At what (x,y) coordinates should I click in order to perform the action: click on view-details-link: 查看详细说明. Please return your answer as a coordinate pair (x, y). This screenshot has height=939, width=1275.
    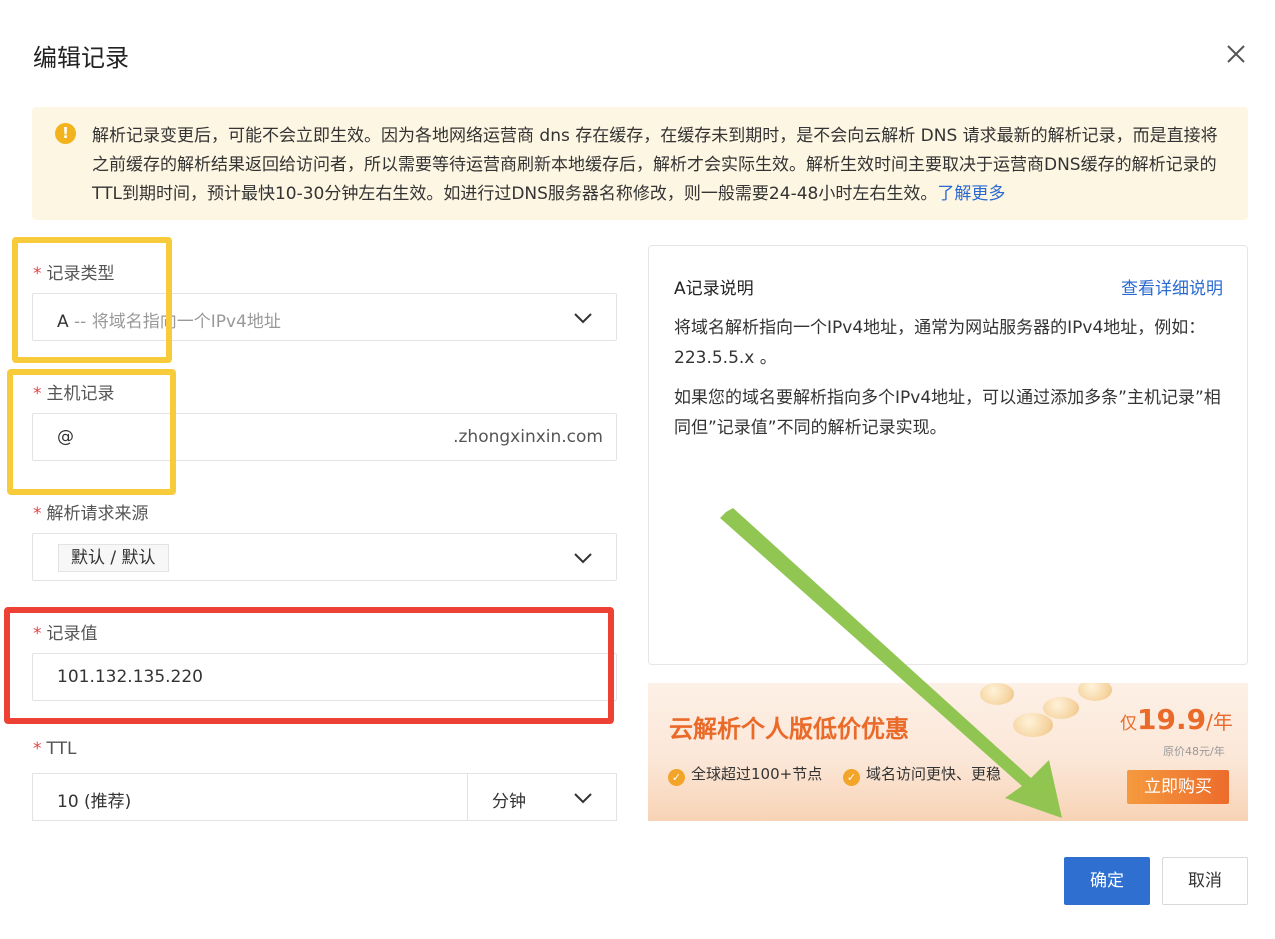
    Looking at the image, I should click on (1172, 286).